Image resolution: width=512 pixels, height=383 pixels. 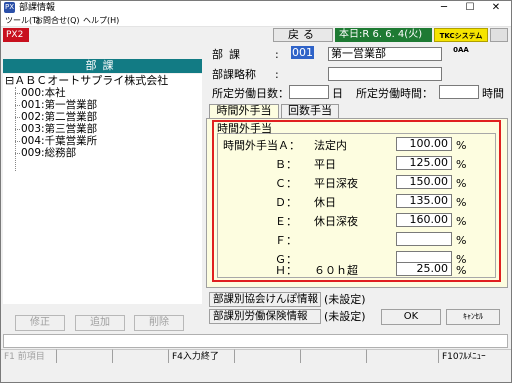 What do you see at coordinates (256, 21) in the screenshot?
I see `menu-bar: ツール(T) お問合せ(Q) ヘルプ(H)` at bounding box center [256, 21].